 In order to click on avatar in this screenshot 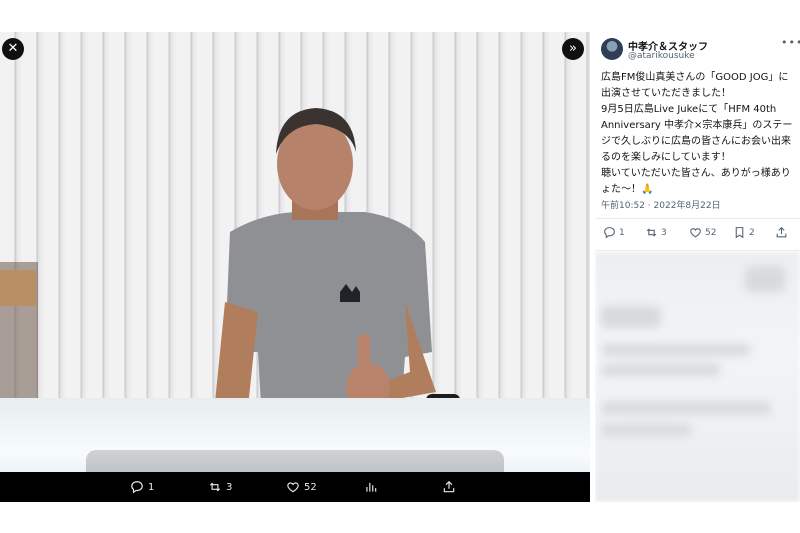, I will do `click(612, 49)`.